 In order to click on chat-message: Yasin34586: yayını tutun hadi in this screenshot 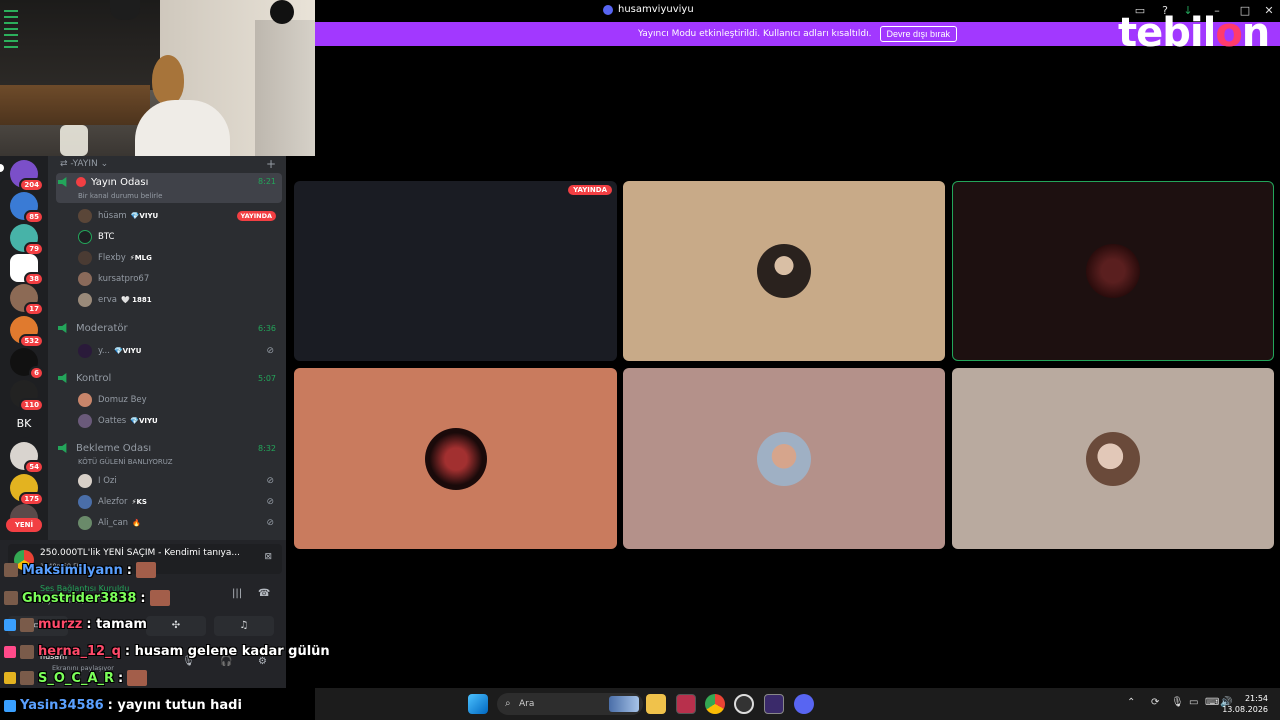, I will do `click(123, 705)`.